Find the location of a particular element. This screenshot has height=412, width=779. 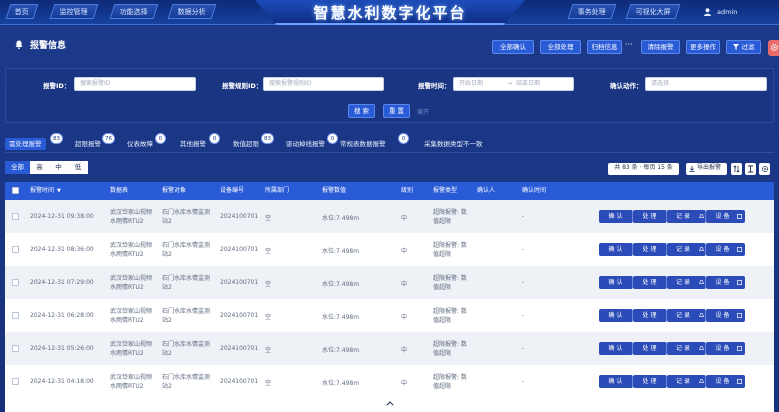

expand-filter-link: 展开 is located at coordinates (423, 111).